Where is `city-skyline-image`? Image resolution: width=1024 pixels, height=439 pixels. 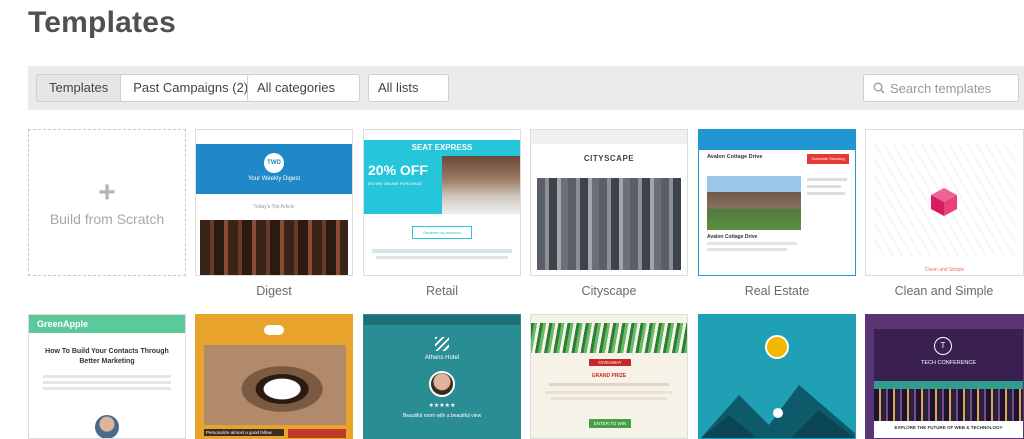
city-skyline-image is located at coordinates (609, 224).